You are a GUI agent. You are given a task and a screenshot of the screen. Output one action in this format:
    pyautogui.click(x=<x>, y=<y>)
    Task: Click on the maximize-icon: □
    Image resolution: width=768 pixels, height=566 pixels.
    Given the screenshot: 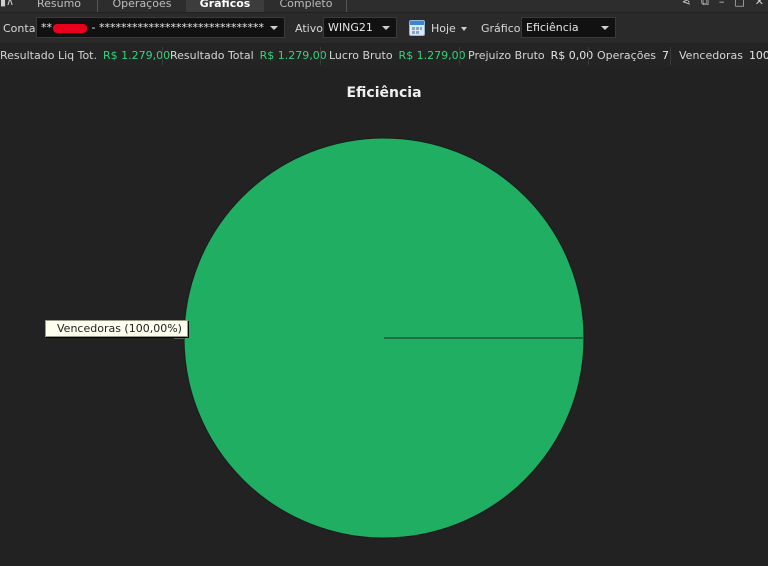 What is the action you would take?
    pyautogui.click(x=739, y=4)
    